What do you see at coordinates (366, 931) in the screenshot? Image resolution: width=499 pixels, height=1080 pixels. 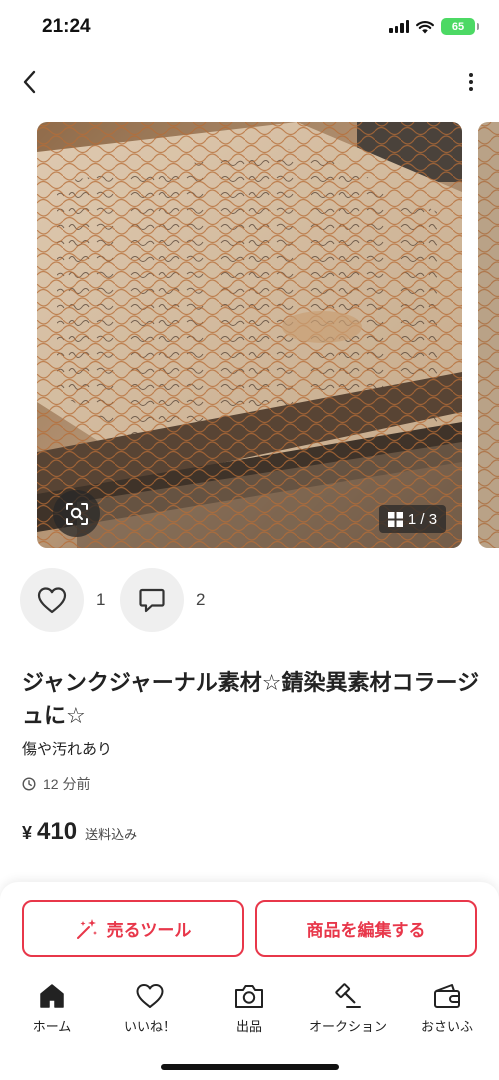 I see `edit-item-label: 商品を編集する` at bounding box center [366, 931].